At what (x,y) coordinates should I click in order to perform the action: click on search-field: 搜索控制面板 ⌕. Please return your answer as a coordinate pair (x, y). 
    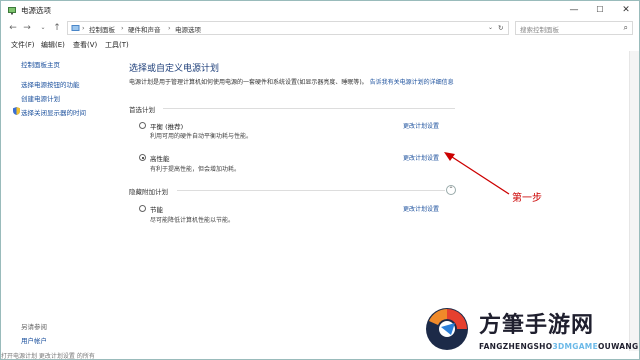
    Looking at the image, I should click on (574, 28).